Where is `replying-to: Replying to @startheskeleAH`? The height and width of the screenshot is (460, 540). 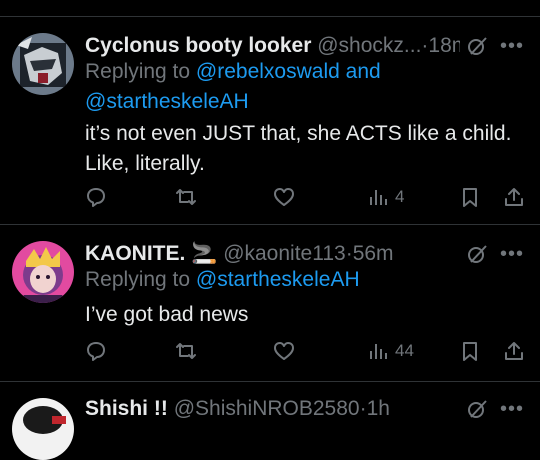 replying-to: Replying to @startheskeleAH is located at coordinates (222, 280).